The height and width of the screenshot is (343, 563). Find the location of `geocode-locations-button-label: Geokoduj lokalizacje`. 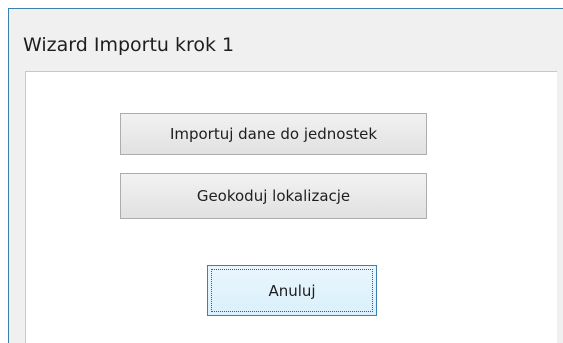

geocode-locations-button-label: Geokoduj lokalizacje is located at coordinates (273, 196).